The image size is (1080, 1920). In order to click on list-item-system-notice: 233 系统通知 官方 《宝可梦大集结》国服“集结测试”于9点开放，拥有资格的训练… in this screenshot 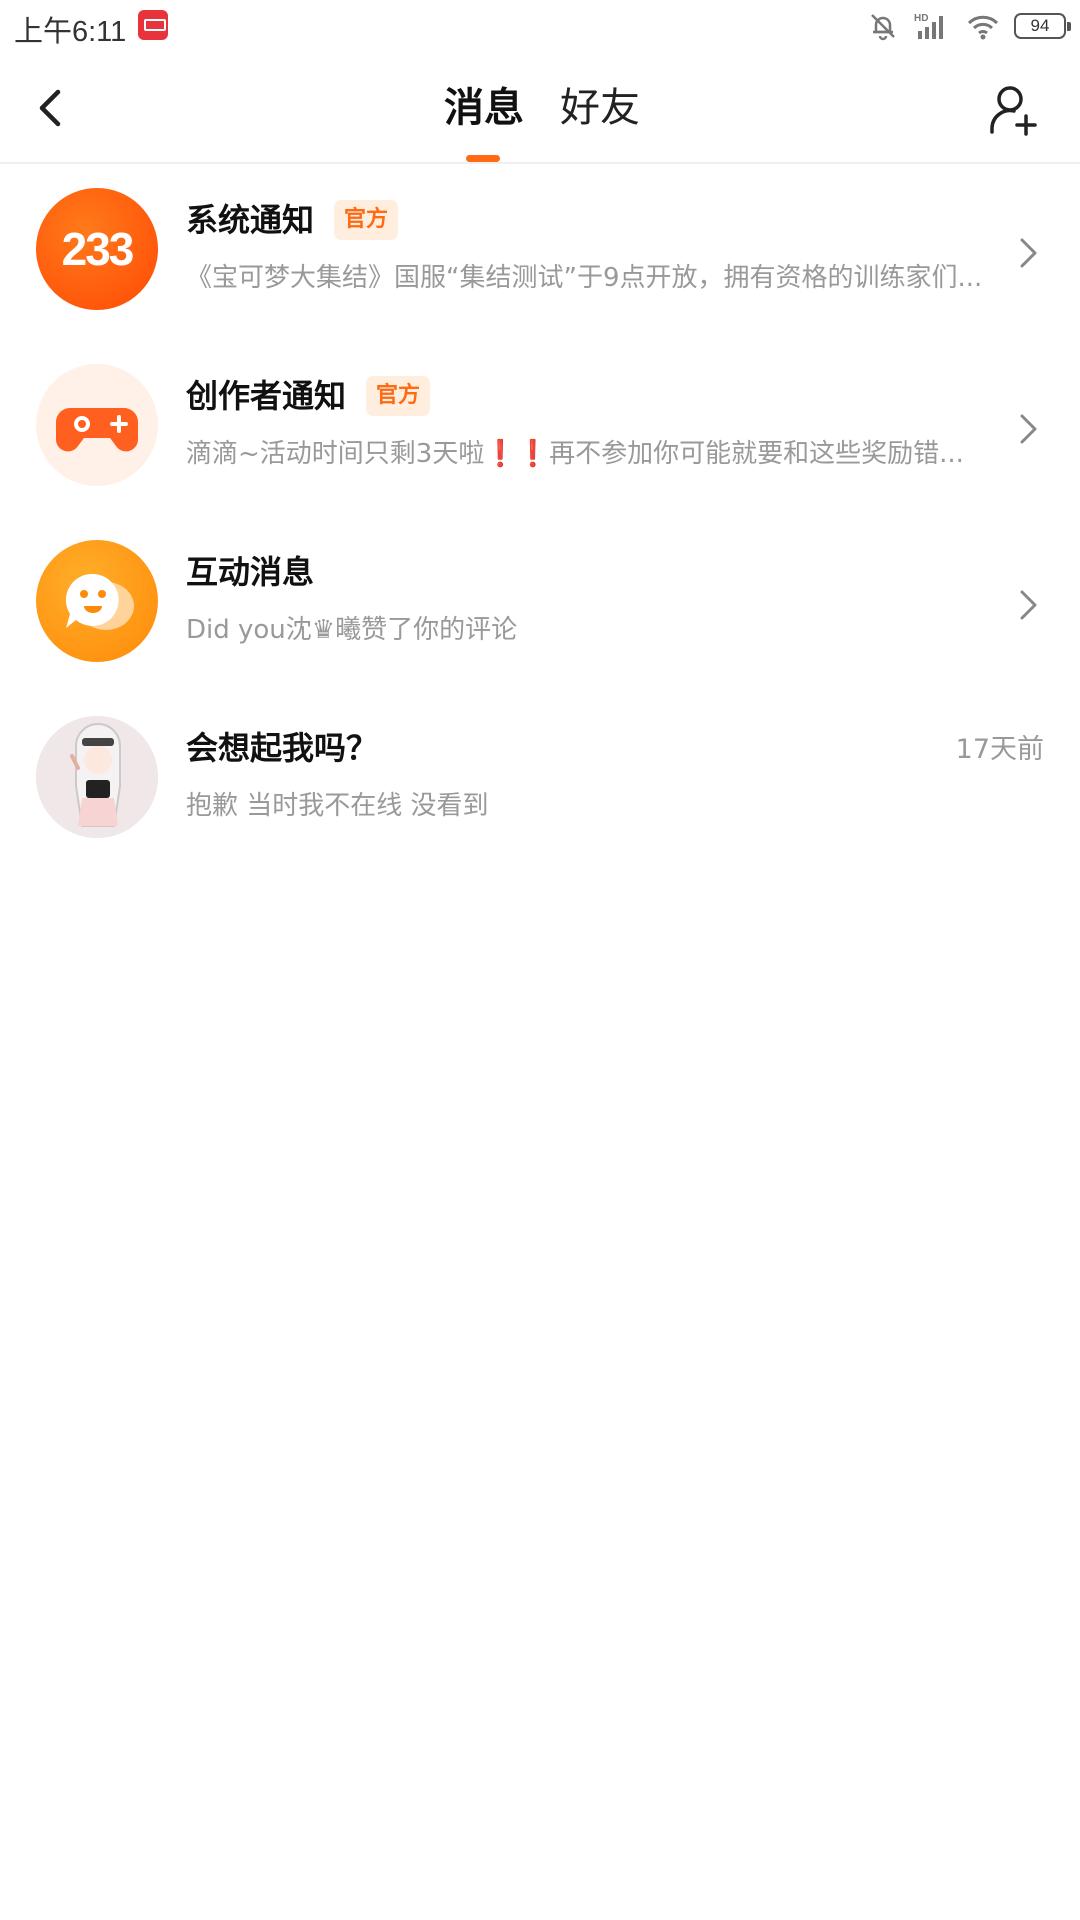, I will do `click(540, 252)`.